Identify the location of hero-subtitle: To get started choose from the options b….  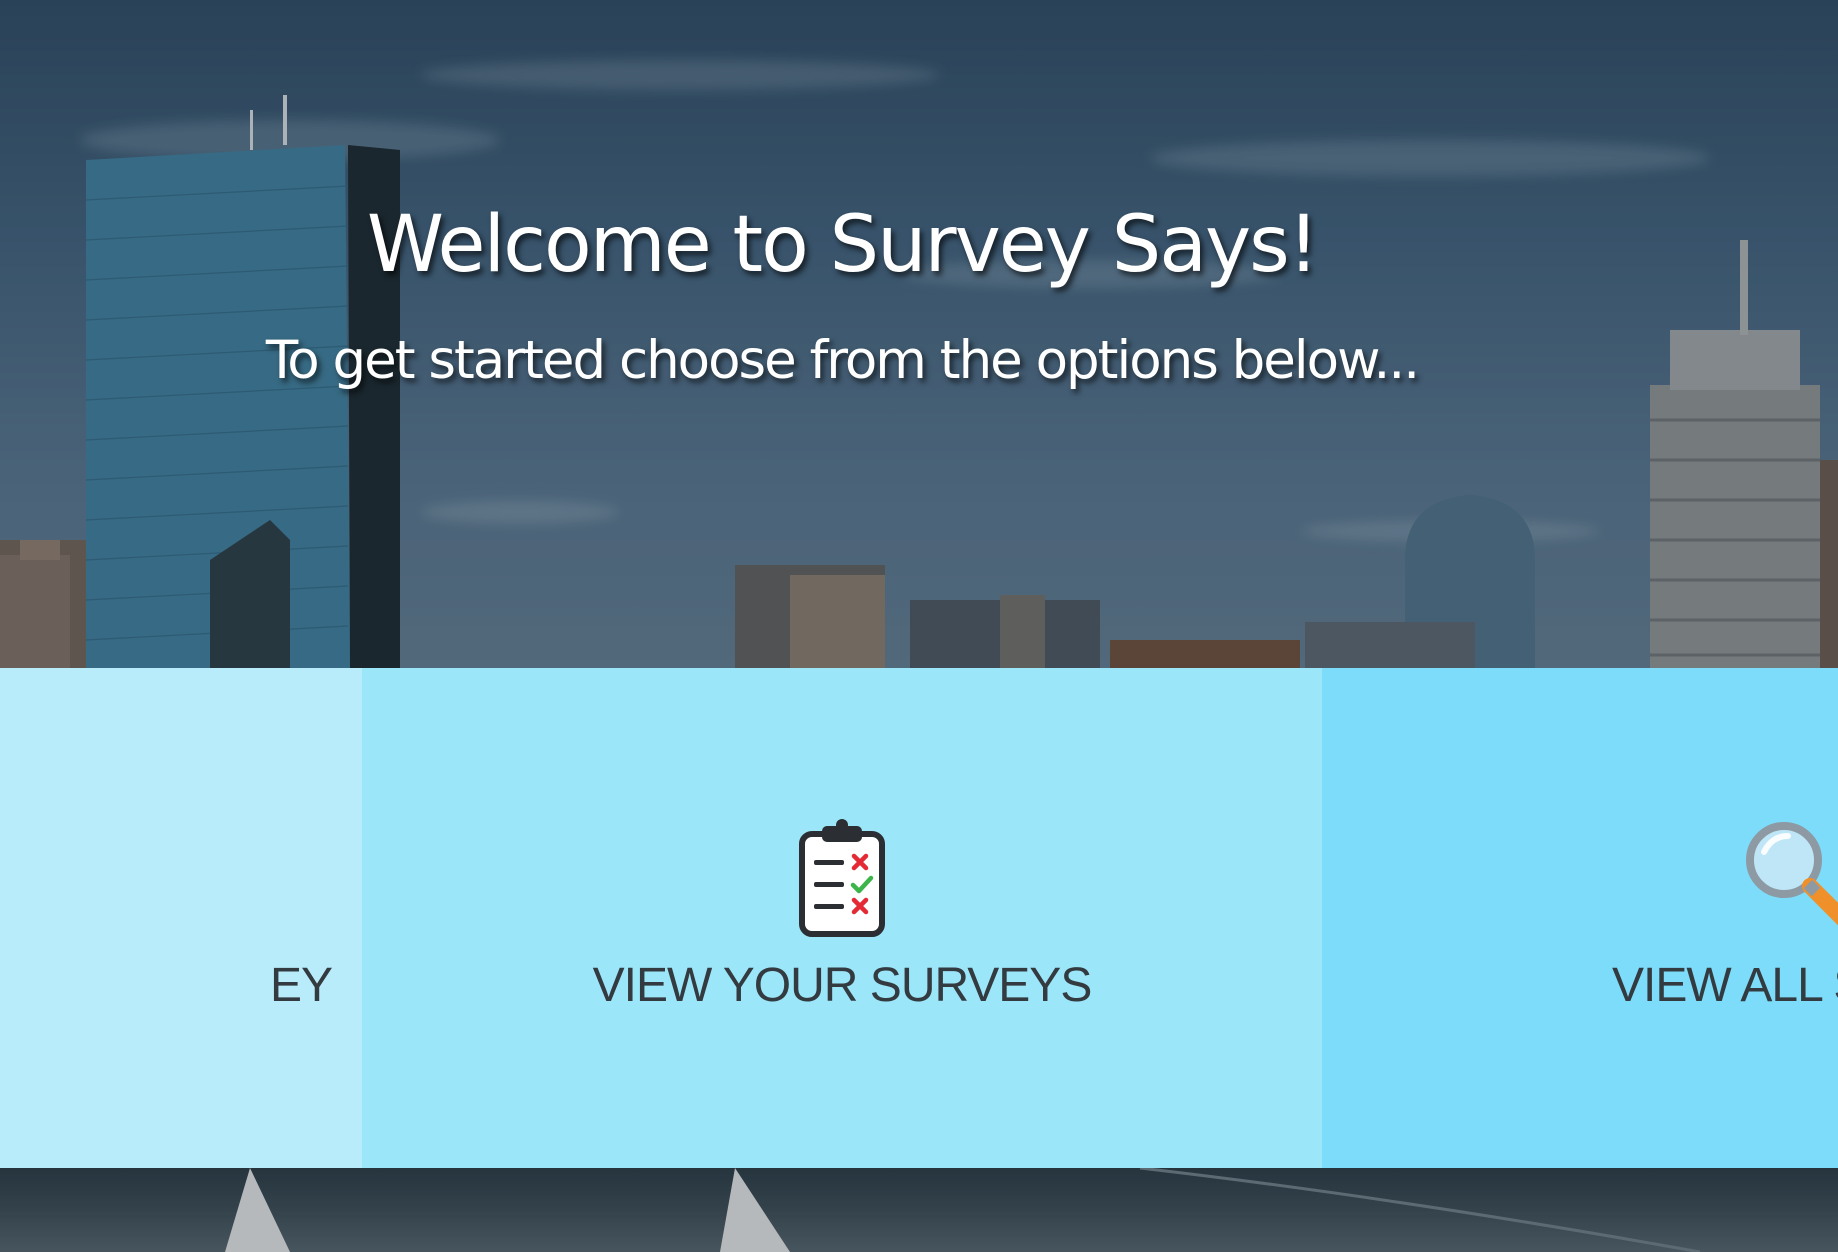
(842, 360).